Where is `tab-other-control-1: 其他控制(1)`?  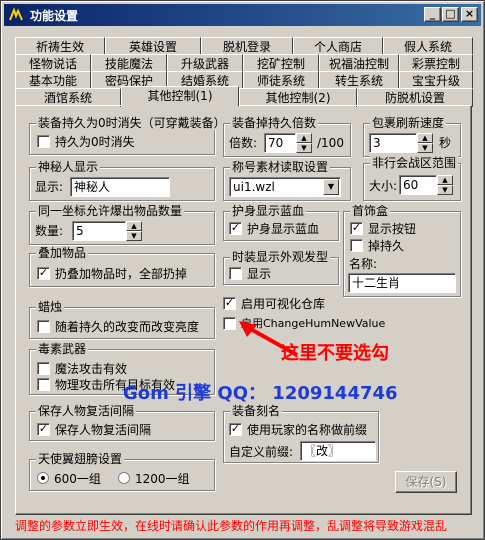
tab-other-control-1: 其他控制(1) is located at coordinates (180, 96).